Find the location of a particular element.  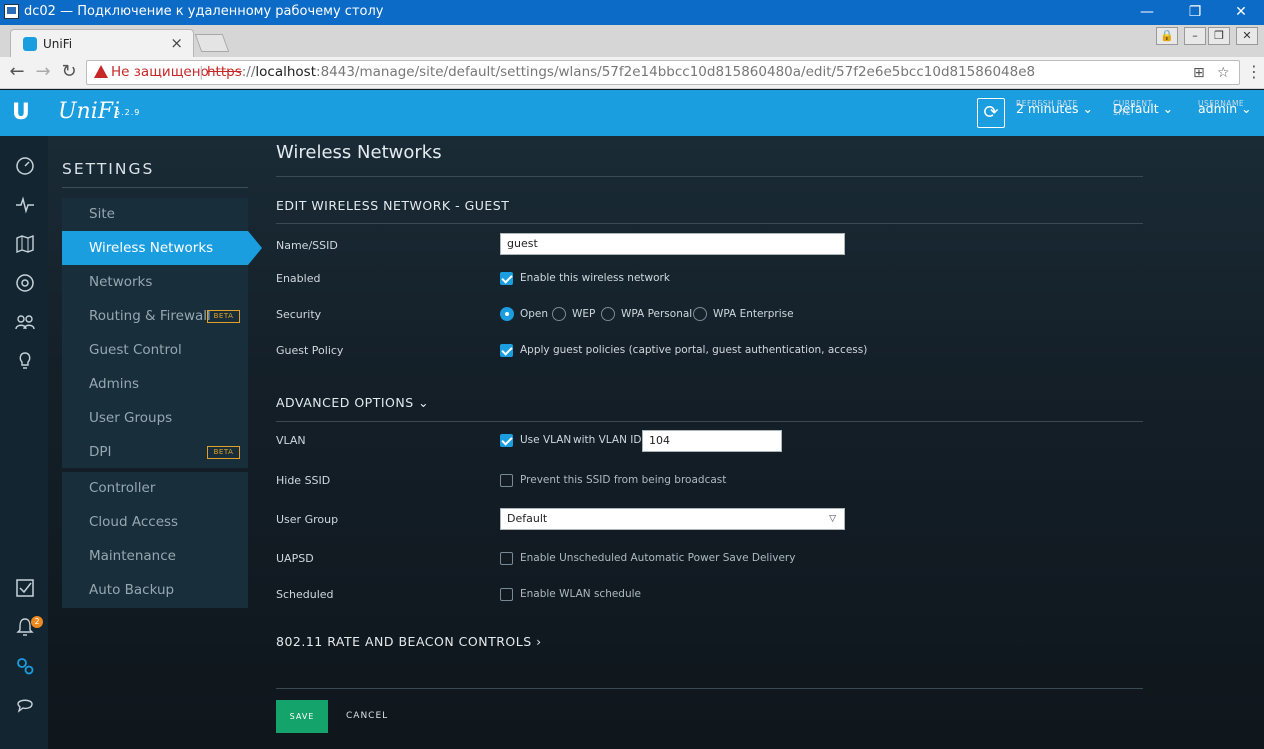

version-label: 5.2.9 is located at coordinates (128, 112).